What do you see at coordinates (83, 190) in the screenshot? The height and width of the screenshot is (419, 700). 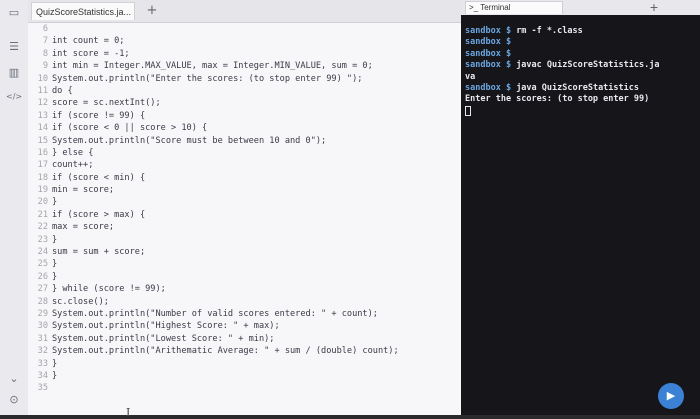 I see `code-text: min = score;` at bounding box center [83, 190].